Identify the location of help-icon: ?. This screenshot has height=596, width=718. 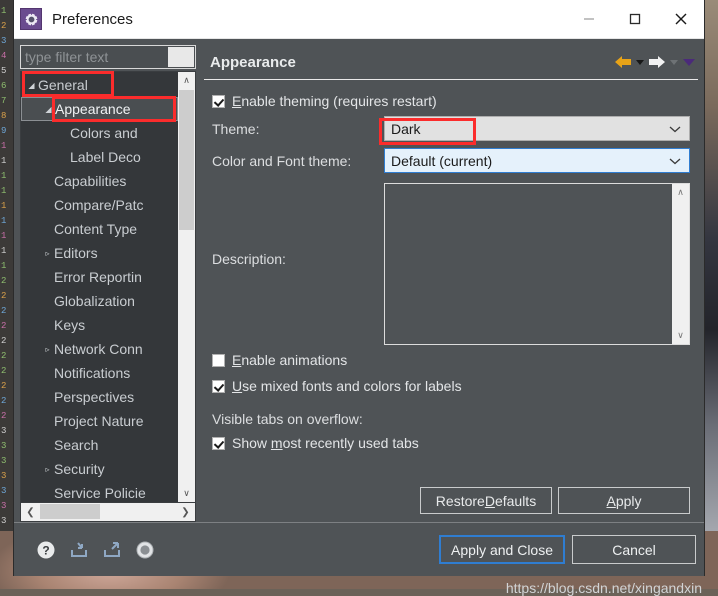
(46, 550).